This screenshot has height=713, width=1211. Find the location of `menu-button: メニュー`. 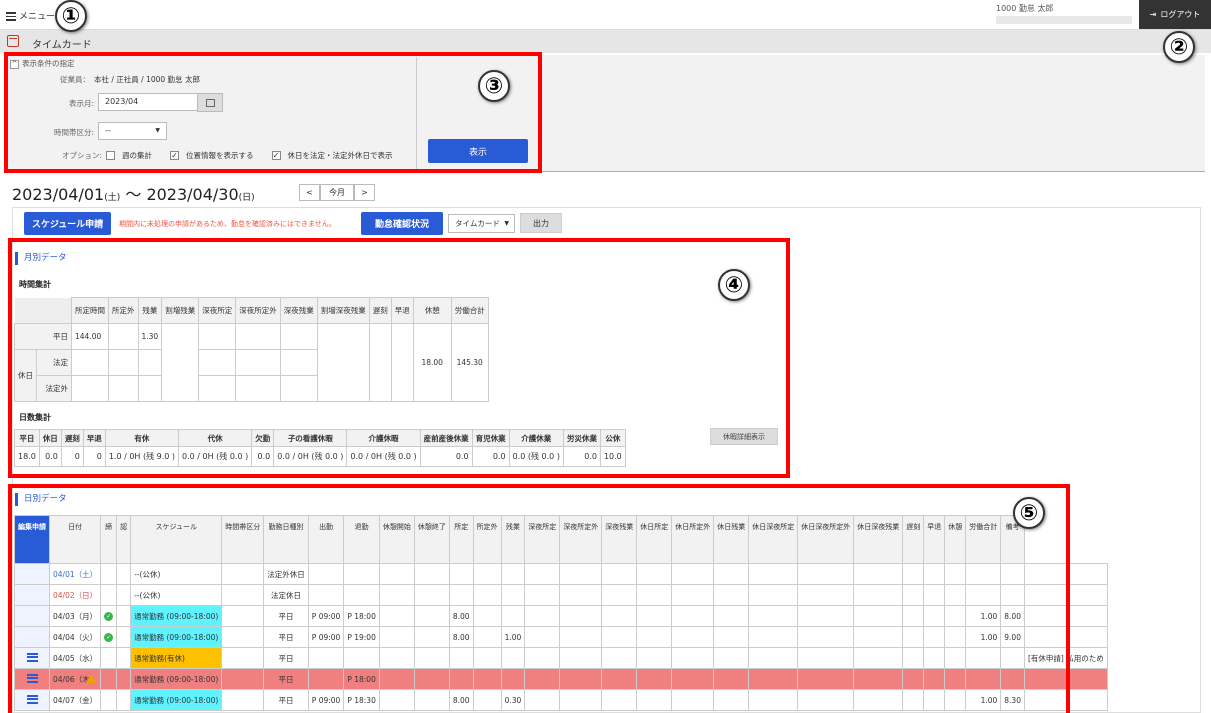

menu-button: メニュー is located at coordinates (30, 16).